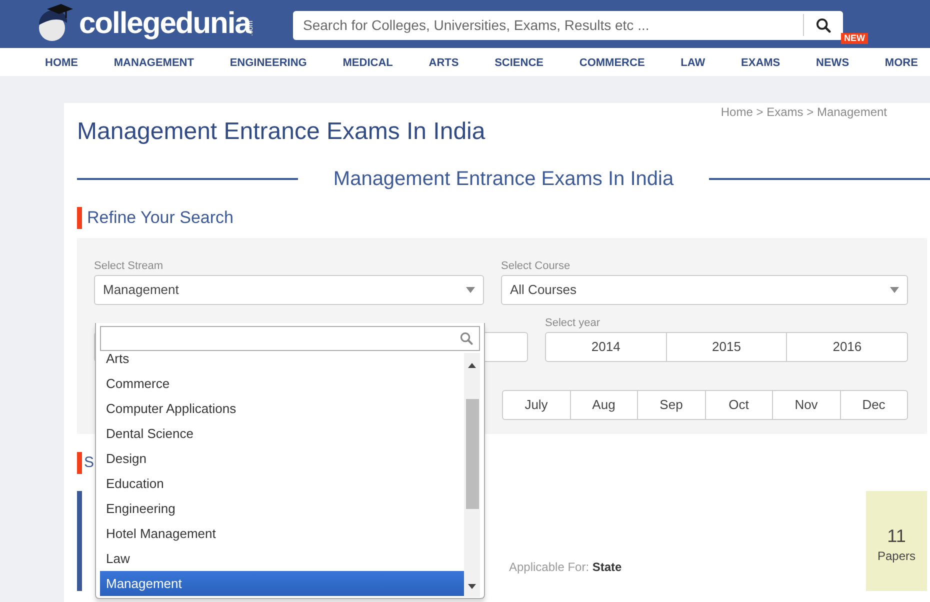 The width and height of the screenshot is (930, 602). Describe the element at coordinates (604, 405) in the screenshot. I see `month-button: Aug` at that location.